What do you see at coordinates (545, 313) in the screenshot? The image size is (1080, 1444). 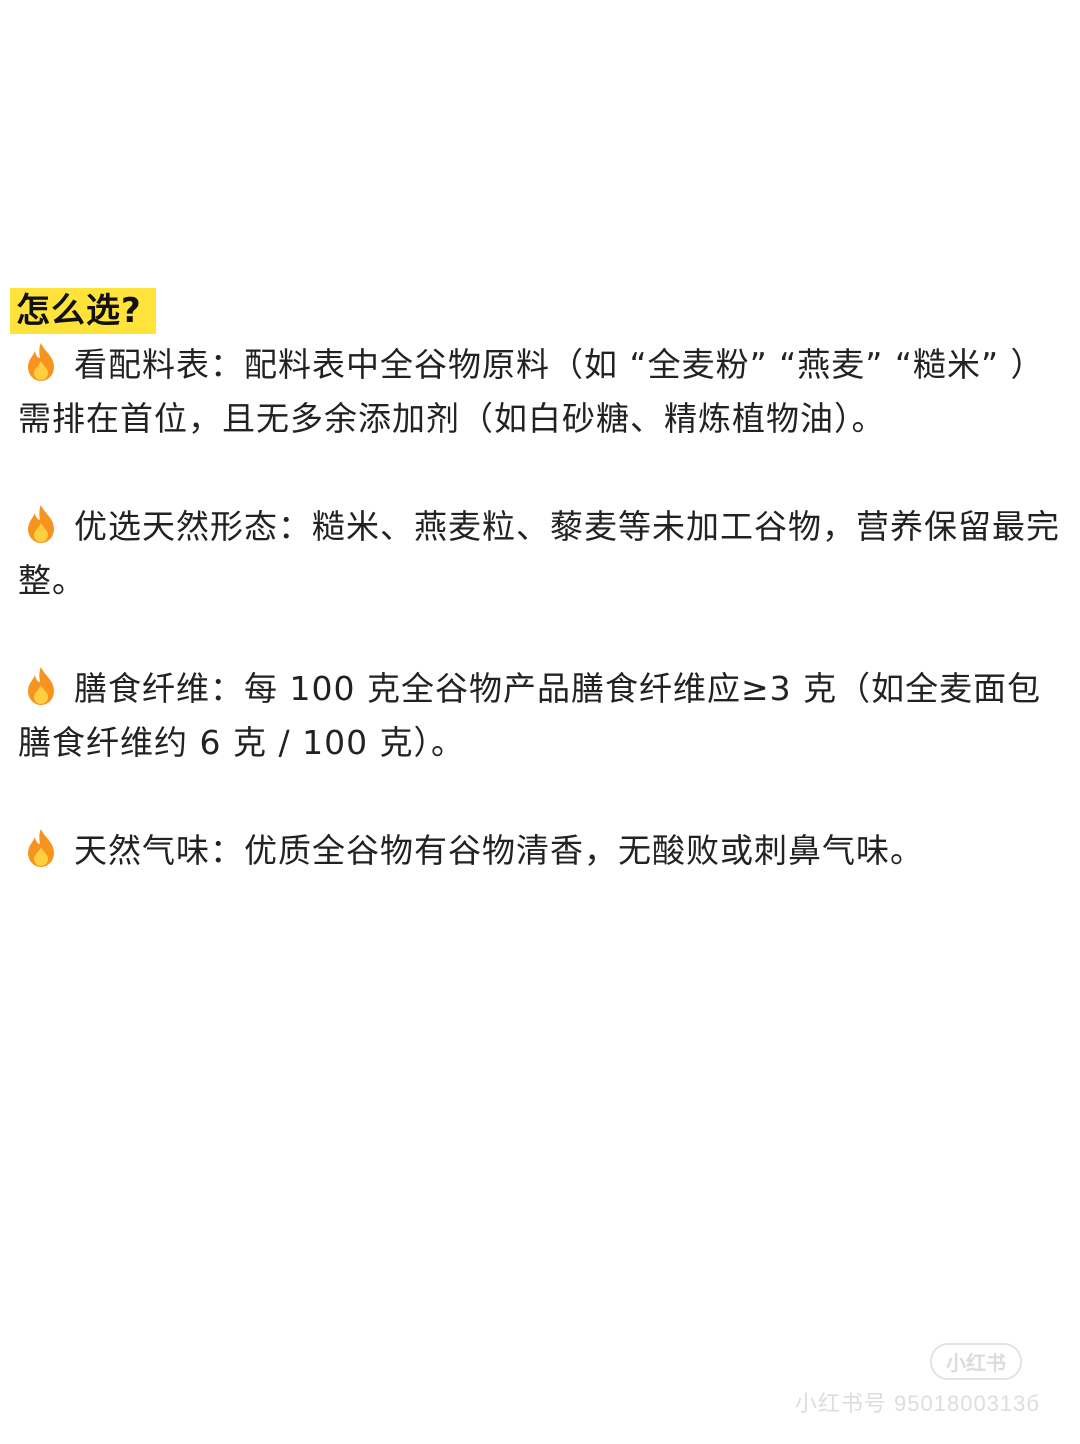 I see `heading-row: 怎么选?` at bounding box center [545, 313].